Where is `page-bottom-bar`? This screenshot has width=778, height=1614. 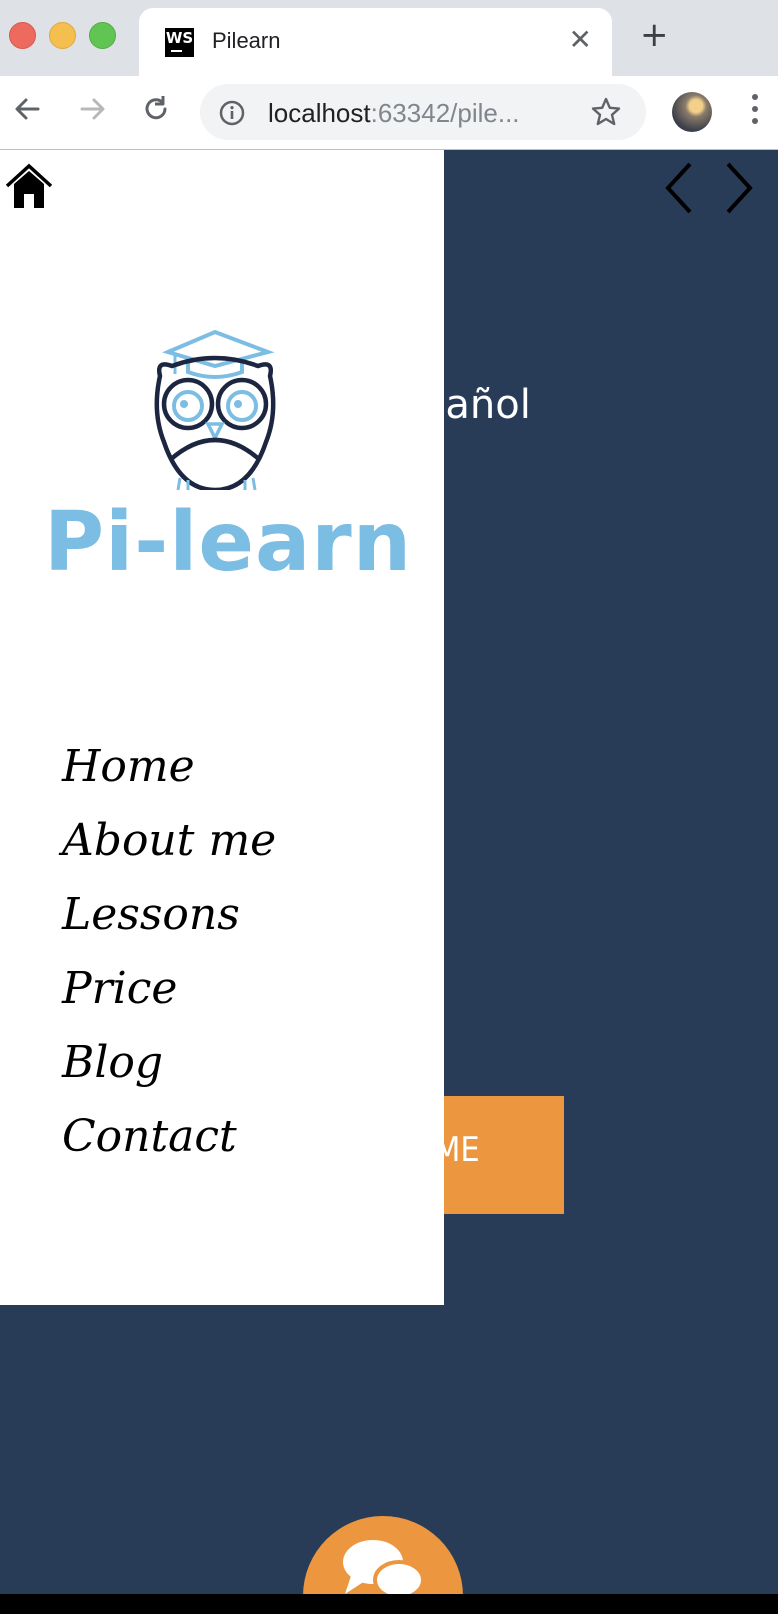 page-bottom-bar is located at coordinates (389, 1604).